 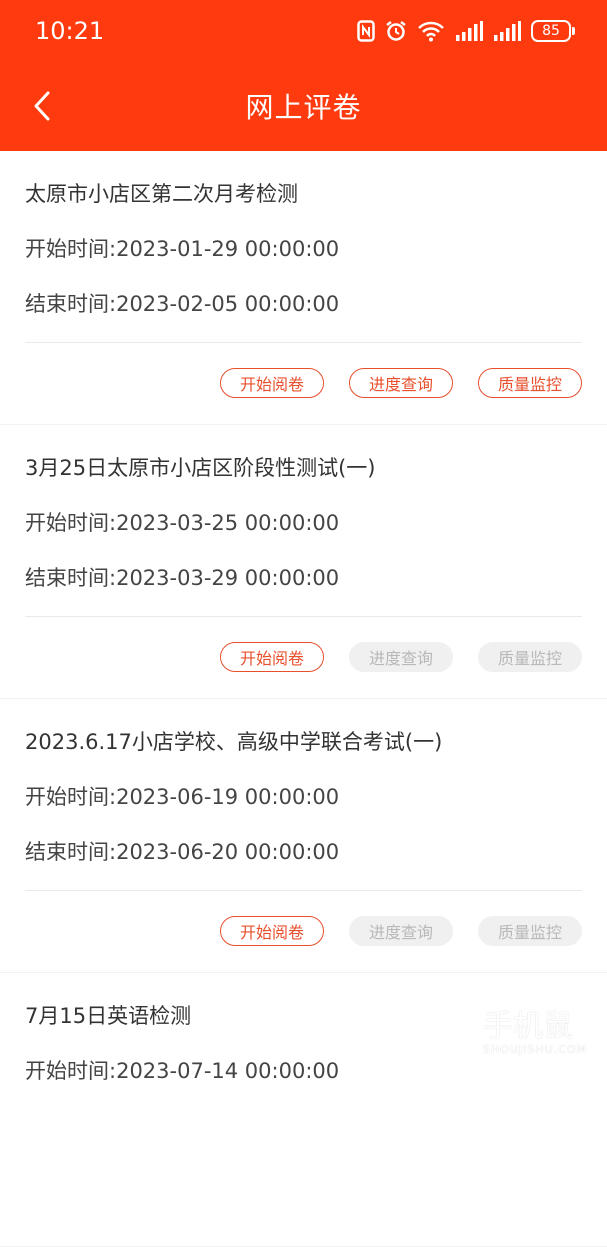 I want to click on nav-bar: 网上评卷, so click(x=303, y=106).